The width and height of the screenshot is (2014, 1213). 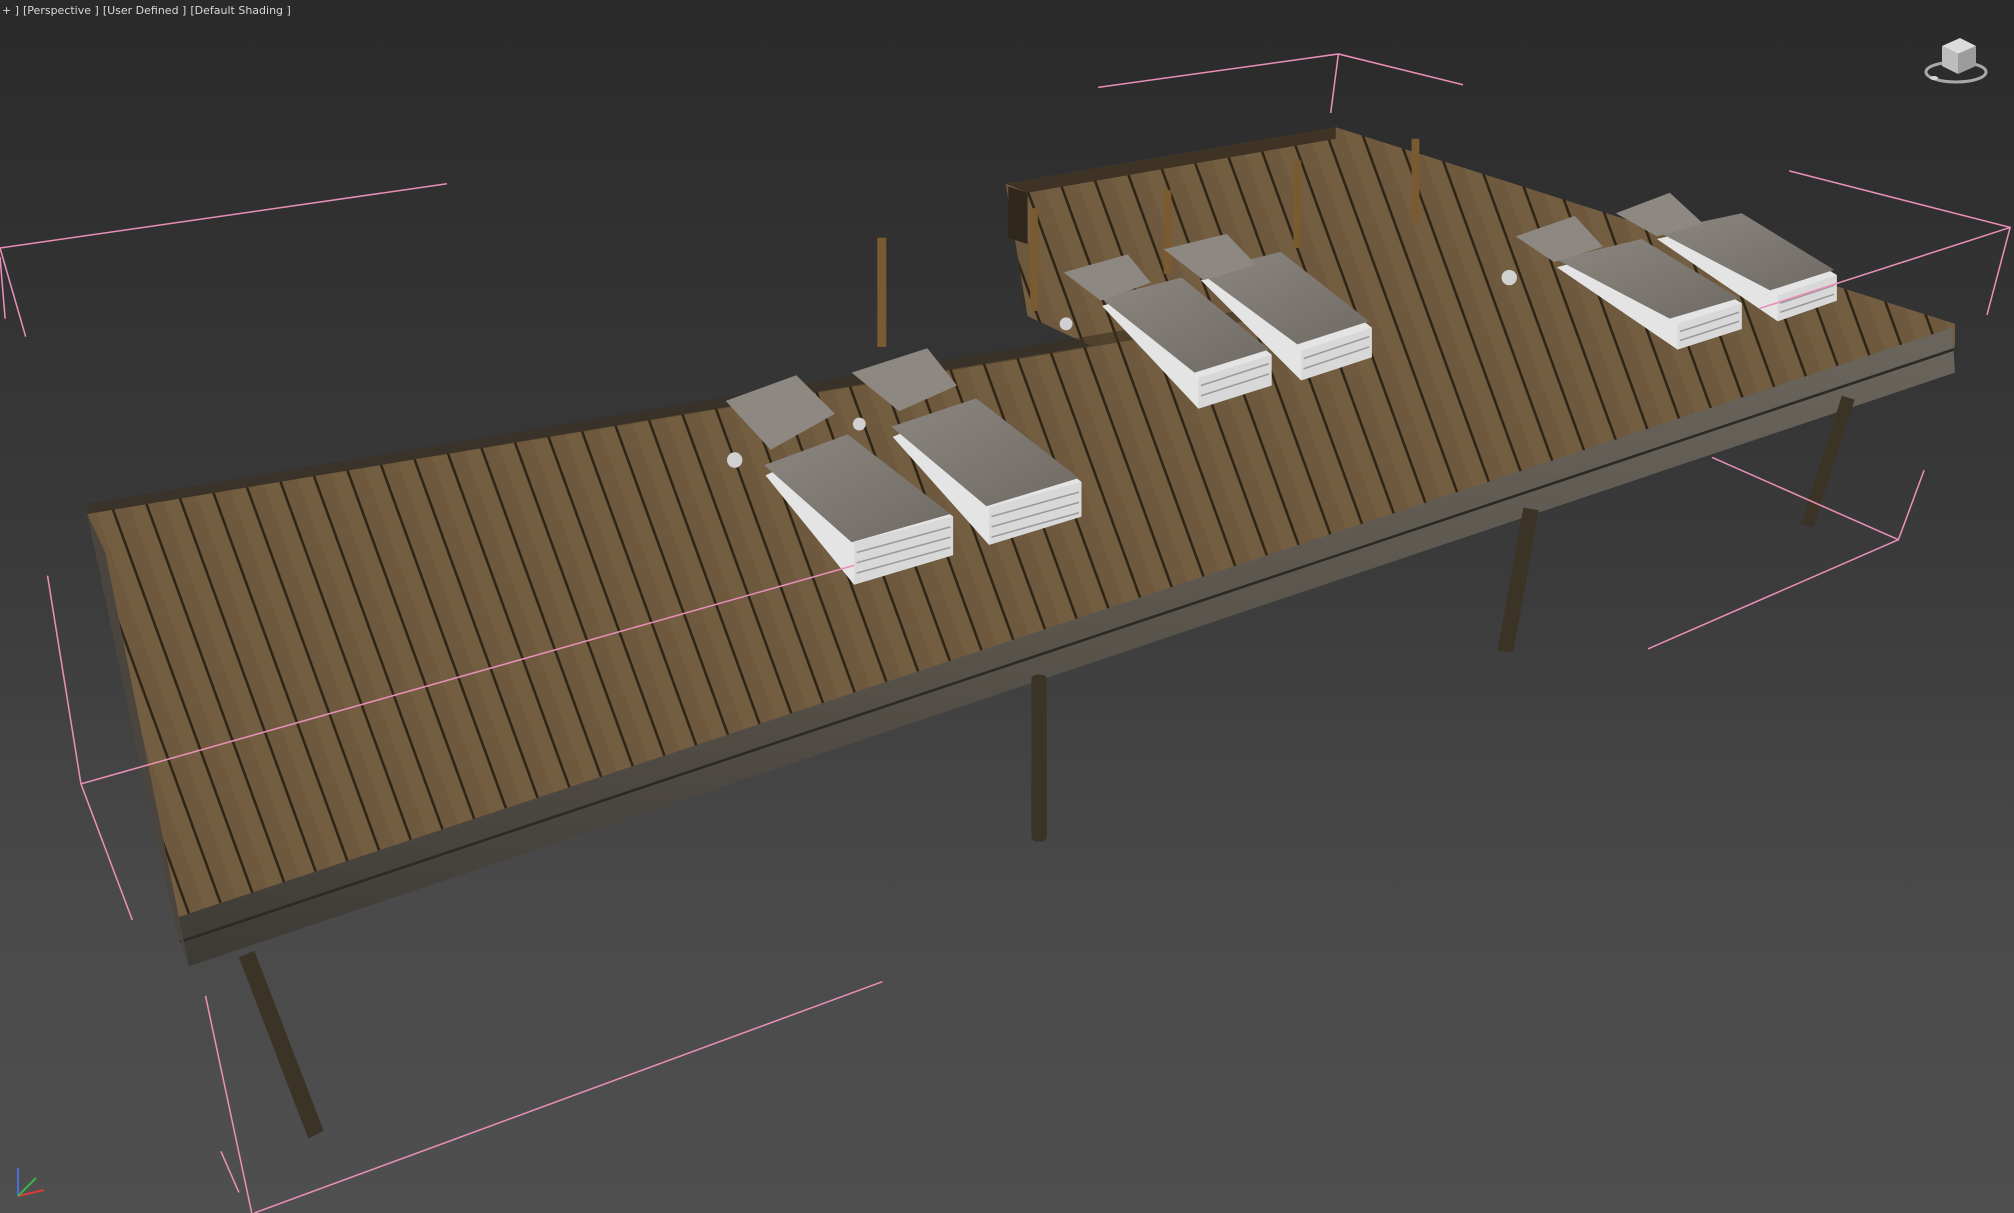 What do you see at coordinates (31, 1182) in the screenshot?
I see `axis-tripod-icon` at bounding box center [31, 1182].